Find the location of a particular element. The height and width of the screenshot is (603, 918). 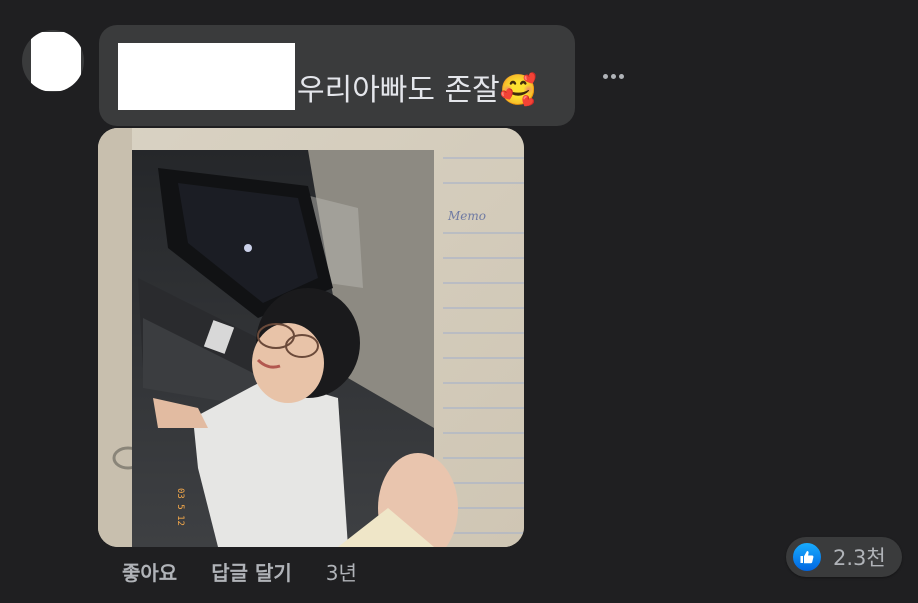

comment-bubble: 우리아빠도 존잘🥰 is located at coordinates (337, 75).